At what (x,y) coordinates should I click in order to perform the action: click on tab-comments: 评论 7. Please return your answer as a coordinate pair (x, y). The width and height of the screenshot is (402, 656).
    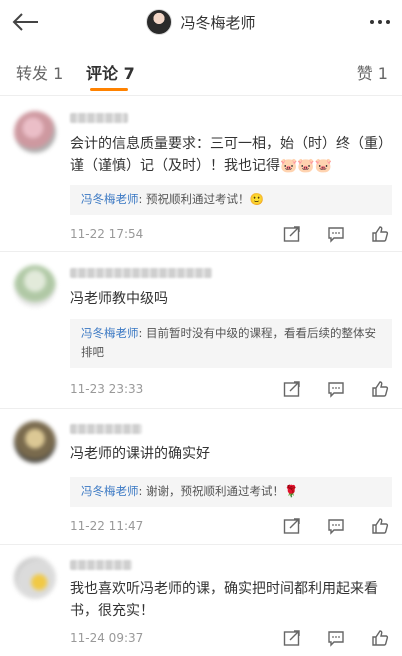
    Looking at the image, I should click on (110, 72).